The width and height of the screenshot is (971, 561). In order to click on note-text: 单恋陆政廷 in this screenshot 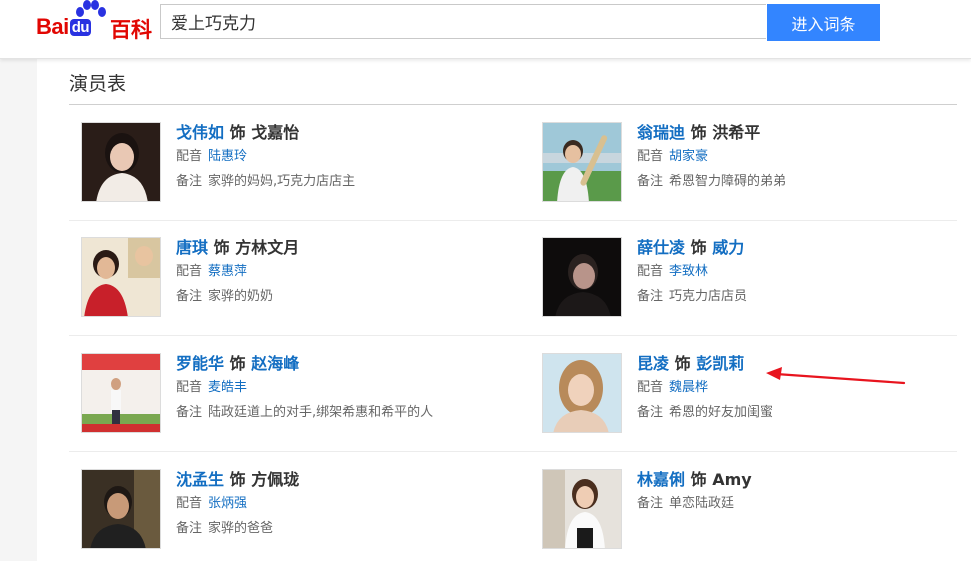, I will do `click(702, 503)`.